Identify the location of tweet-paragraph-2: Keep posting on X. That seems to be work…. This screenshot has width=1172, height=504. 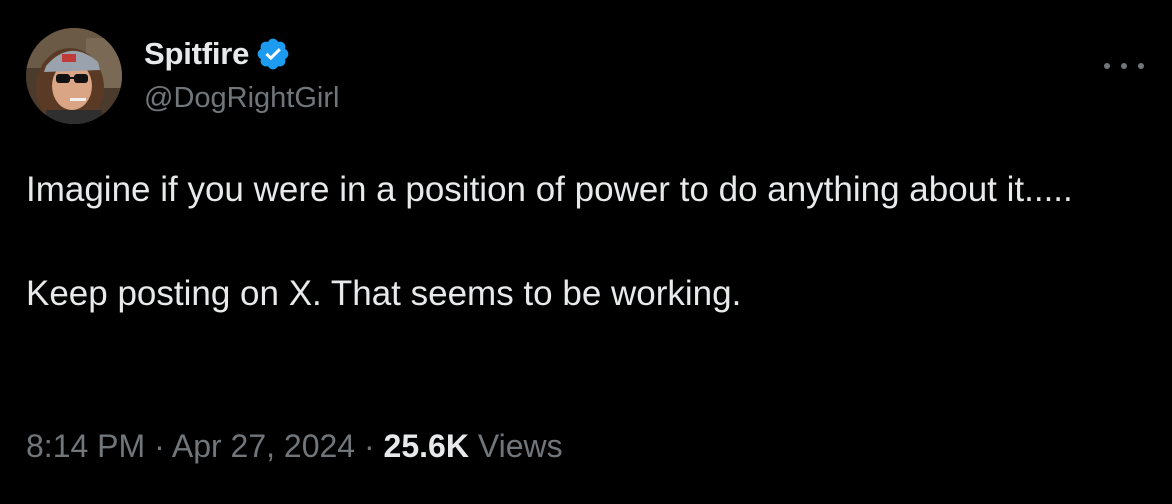
(384, 293).